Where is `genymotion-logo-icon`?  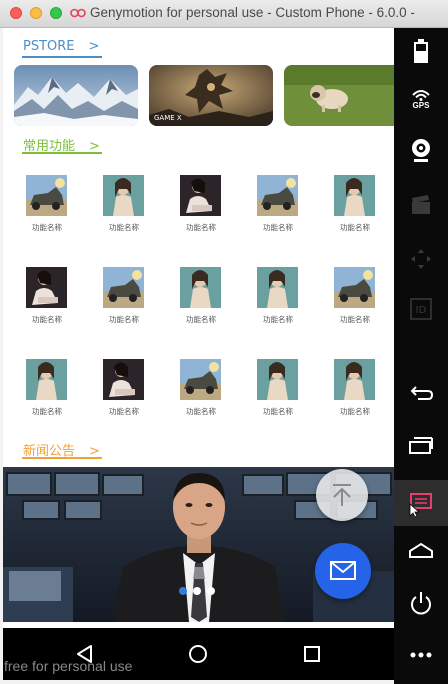
genymotion-logo-icon is located at coordinates (78, 13).